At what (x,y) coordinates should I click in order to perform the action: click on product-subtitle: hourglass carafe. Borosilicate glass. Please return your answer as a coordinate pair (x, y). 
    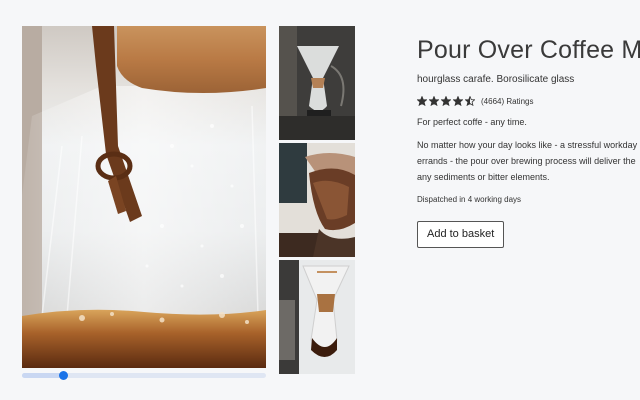
    Looking at the image, I should click on (496, 79).